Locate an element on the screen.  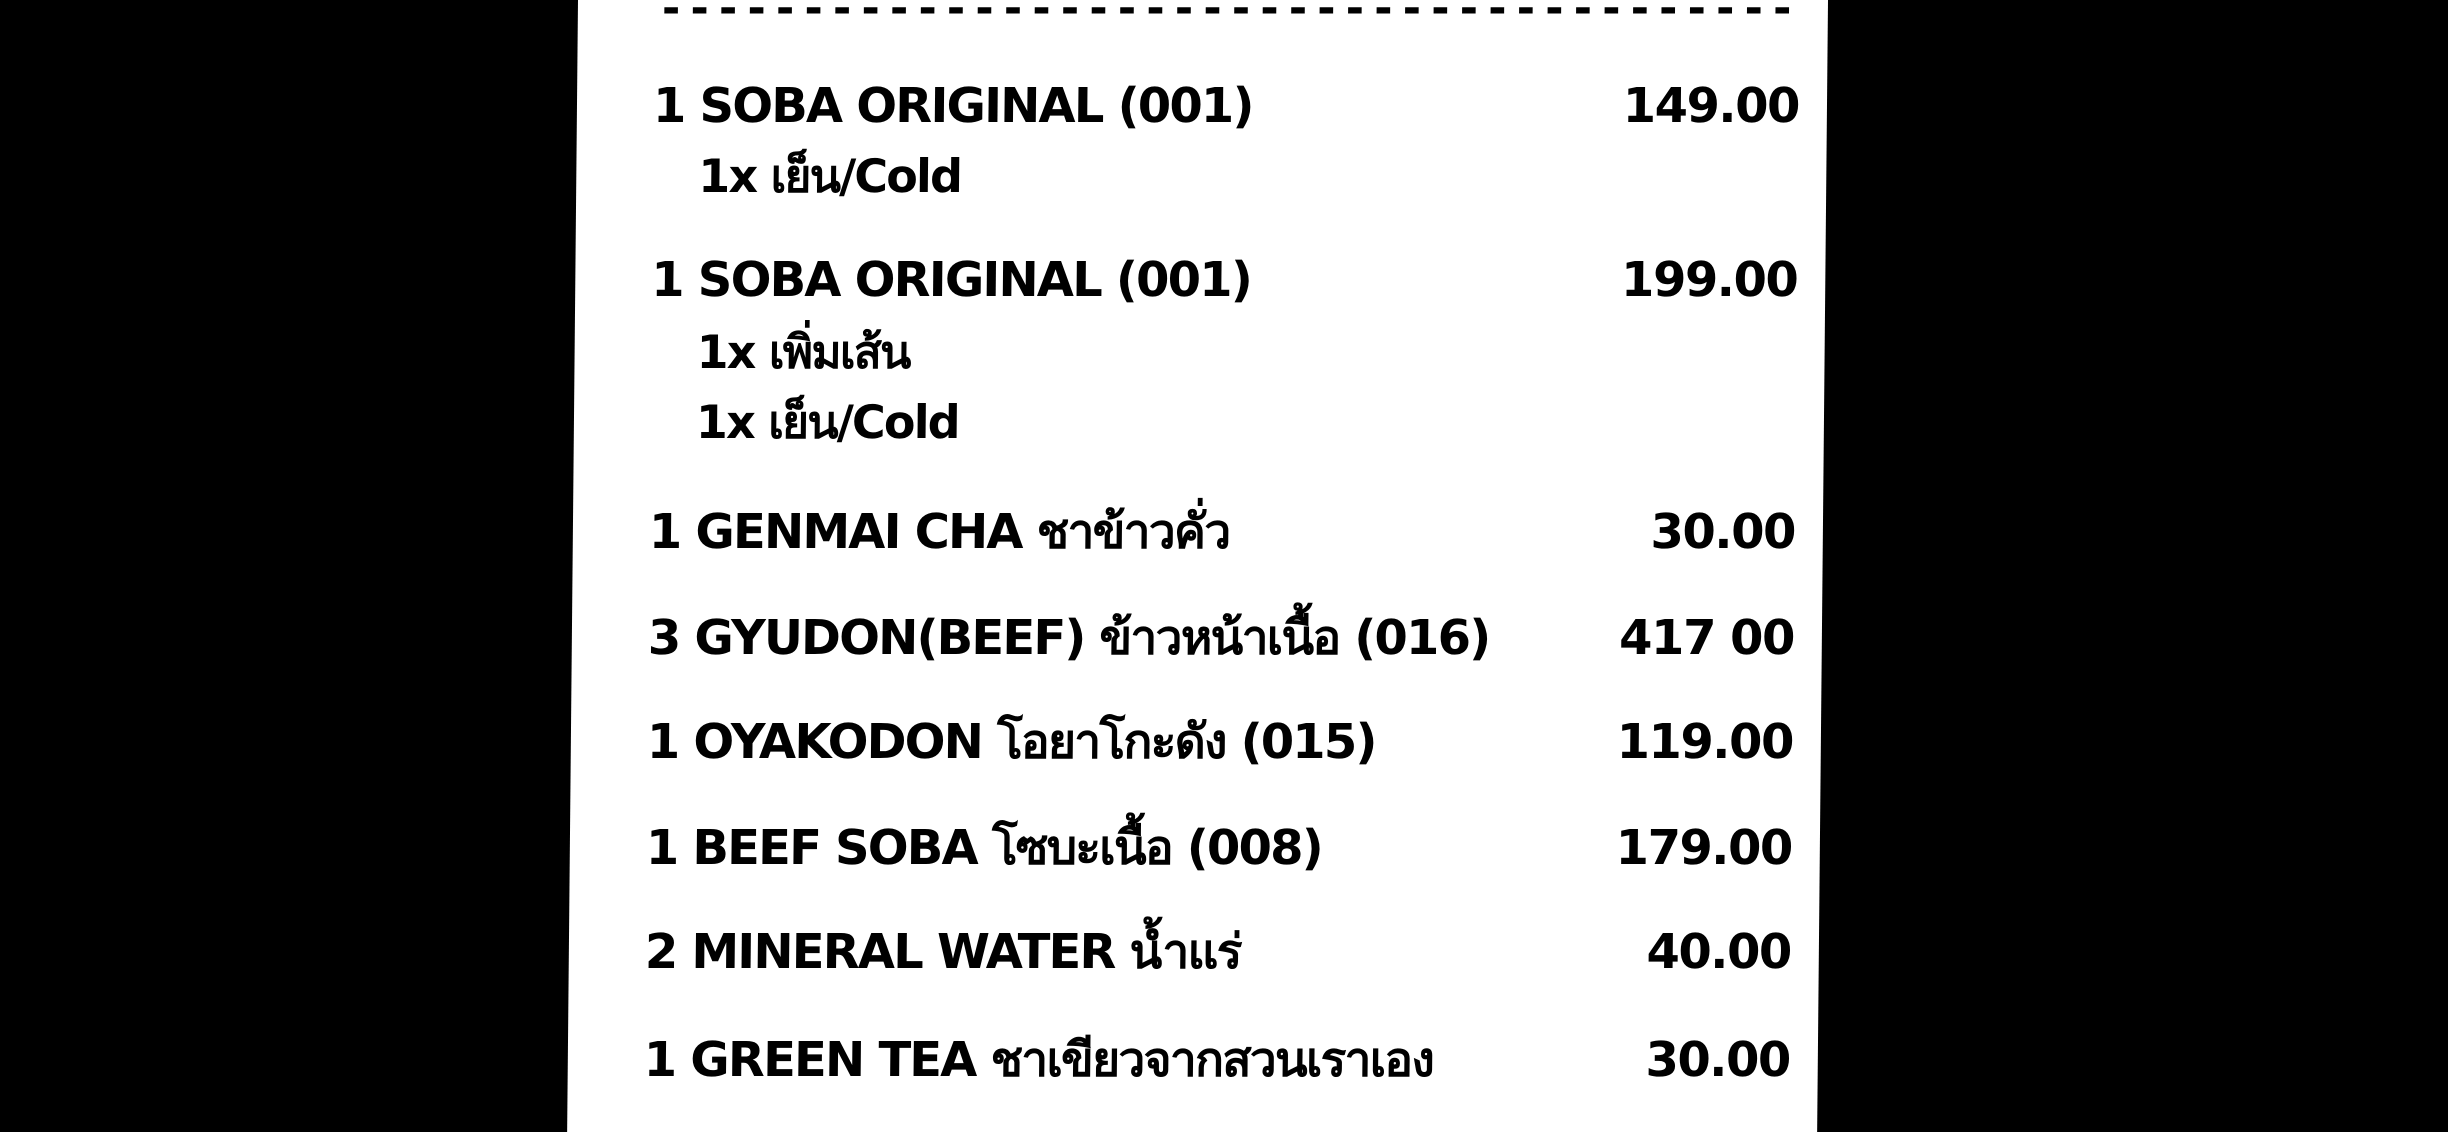
modifier-text: 1x เพิ่มเส้น is located at coordinates (803, 352).